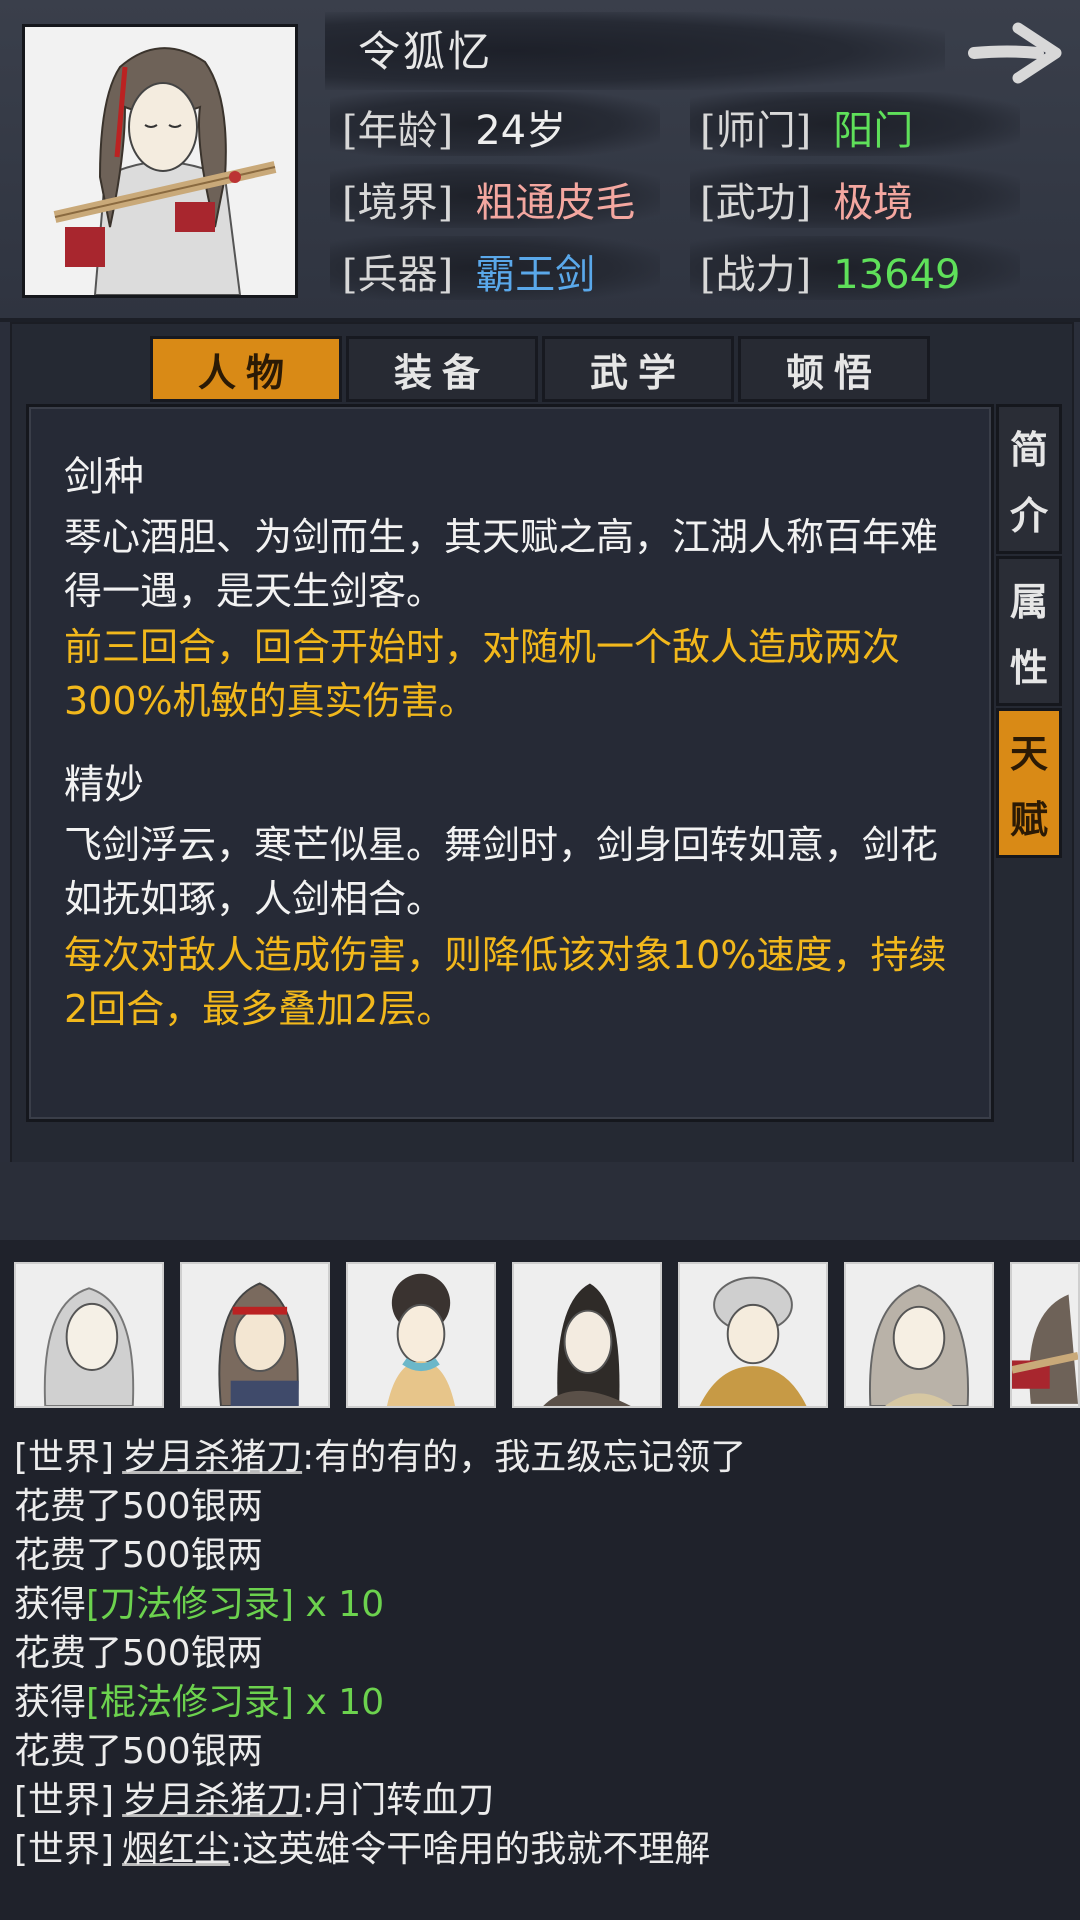 Image resolution: width=1080 pixels, height=1920 pixels. What do you see at coordinates (638, 369) in the screenshot?
I see `tab-martial-arts: 武学` at bounding box center [638, 369].